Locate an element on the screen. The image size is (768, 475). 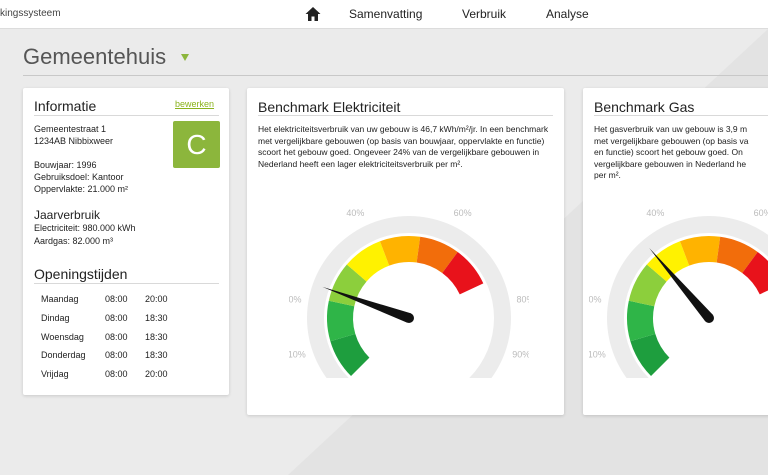
openingstijden-divider is located at coordinates (126, 283).